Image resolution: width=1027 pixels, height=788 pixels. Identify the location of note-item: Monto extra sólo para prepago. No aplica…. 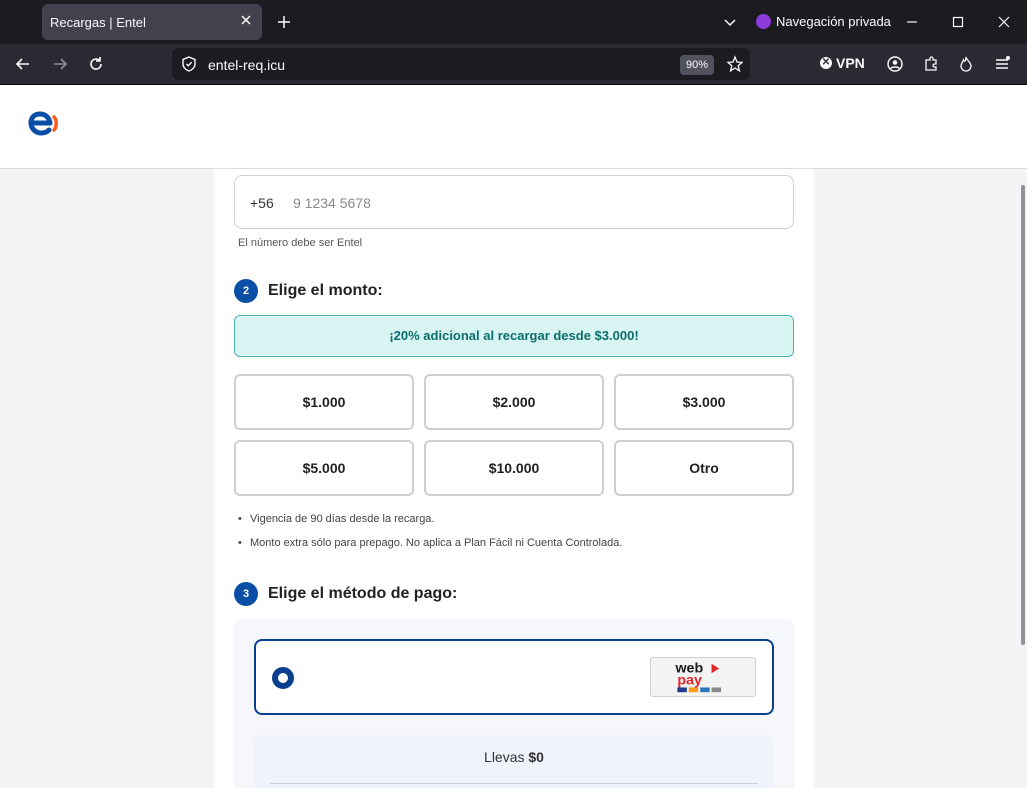
(430, 549).